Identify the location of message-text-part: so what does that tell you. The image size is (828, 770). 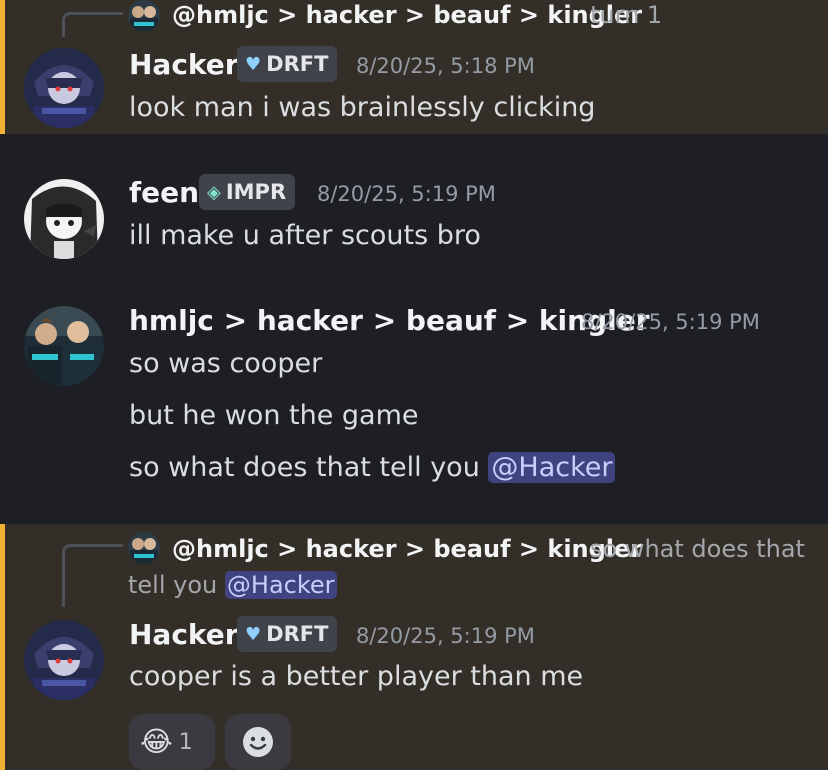
(304, 467).